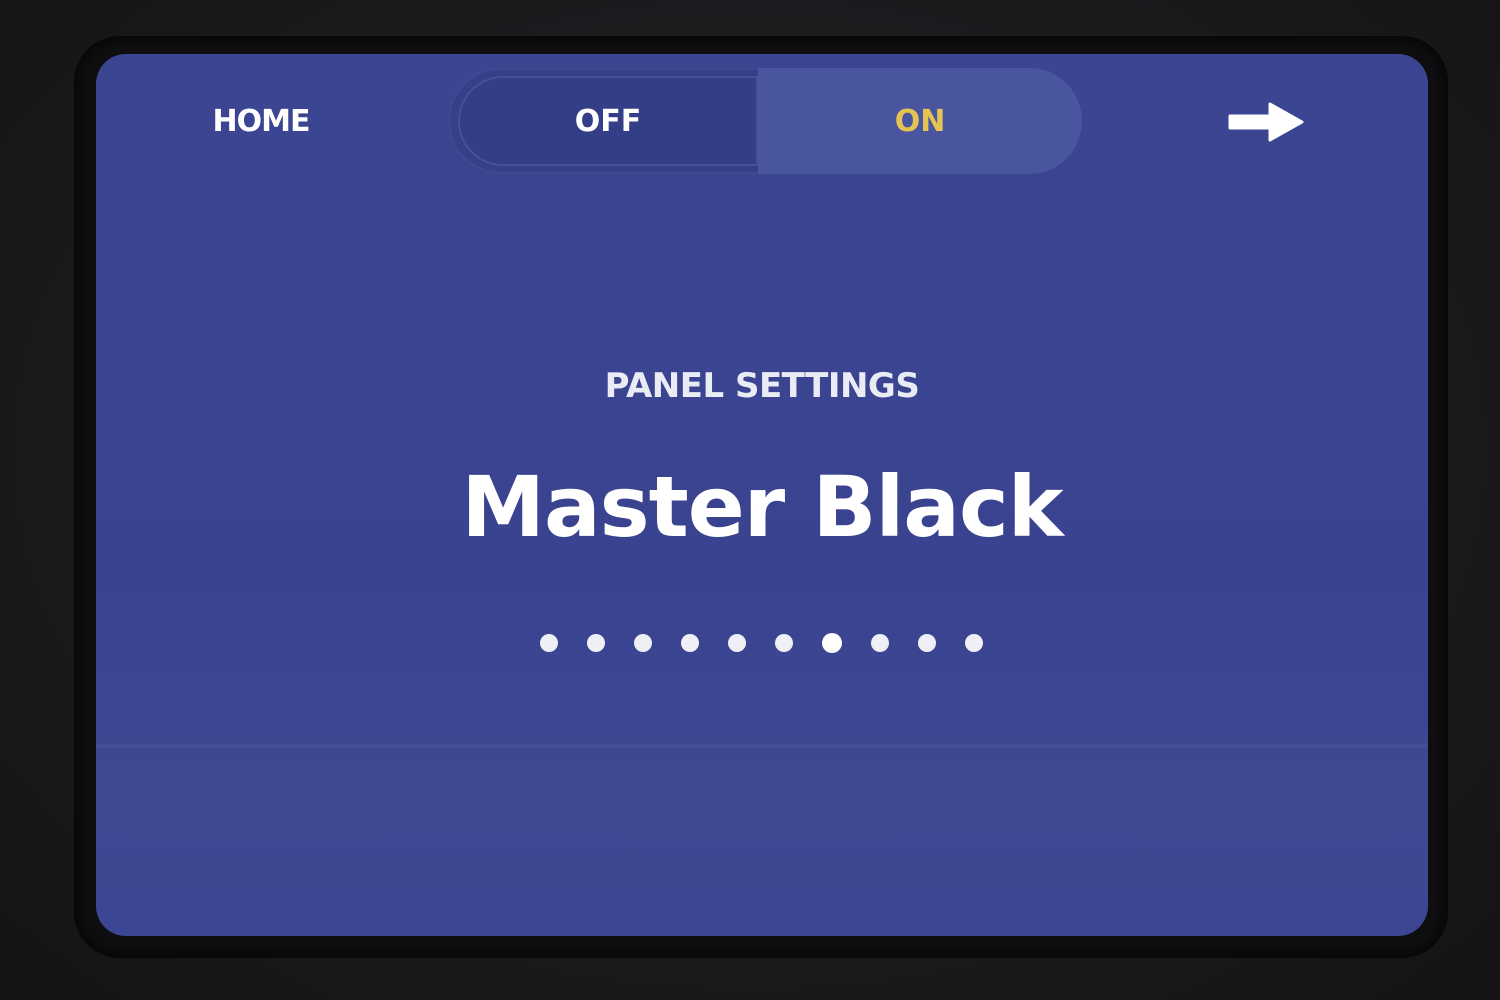  What do you see at coordinates (762, 386) in the screenshot?
I see `section-label: PANEL SETTINGS` at bounding box center [762, 386].